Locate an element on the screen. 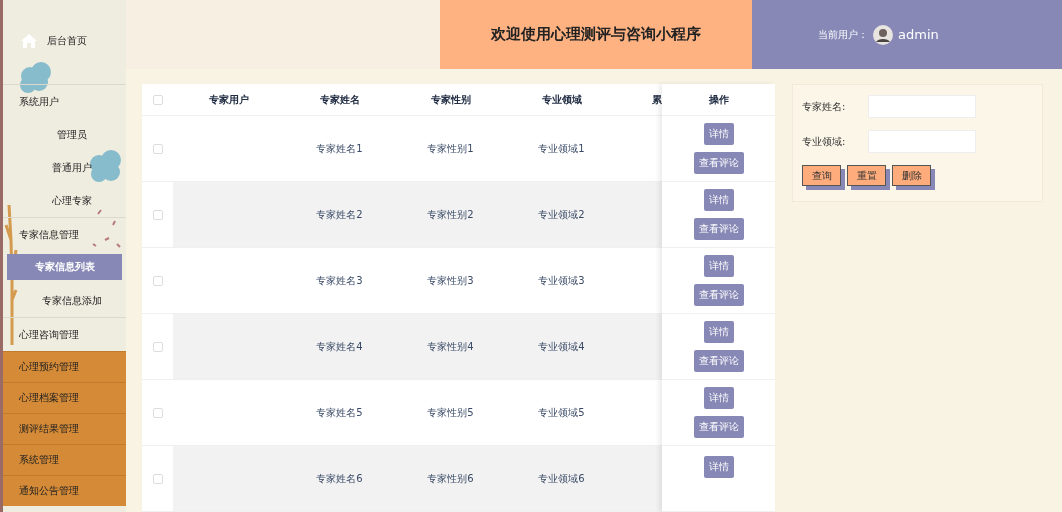 This screenshot has width=1062, height=512. column-header: 累 is located at coordinates (656, 99).